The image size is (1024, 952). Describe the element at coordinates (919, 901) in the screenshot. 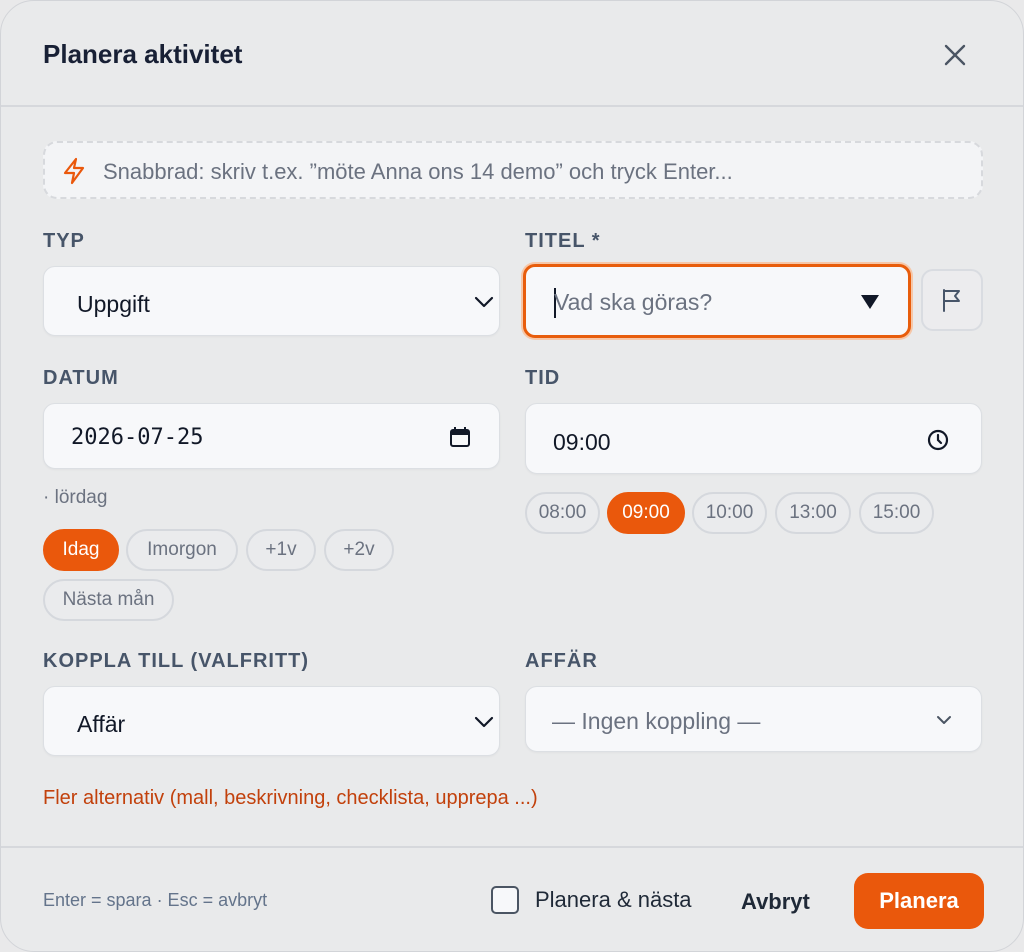

I see `plan-button: Planera` at that location.